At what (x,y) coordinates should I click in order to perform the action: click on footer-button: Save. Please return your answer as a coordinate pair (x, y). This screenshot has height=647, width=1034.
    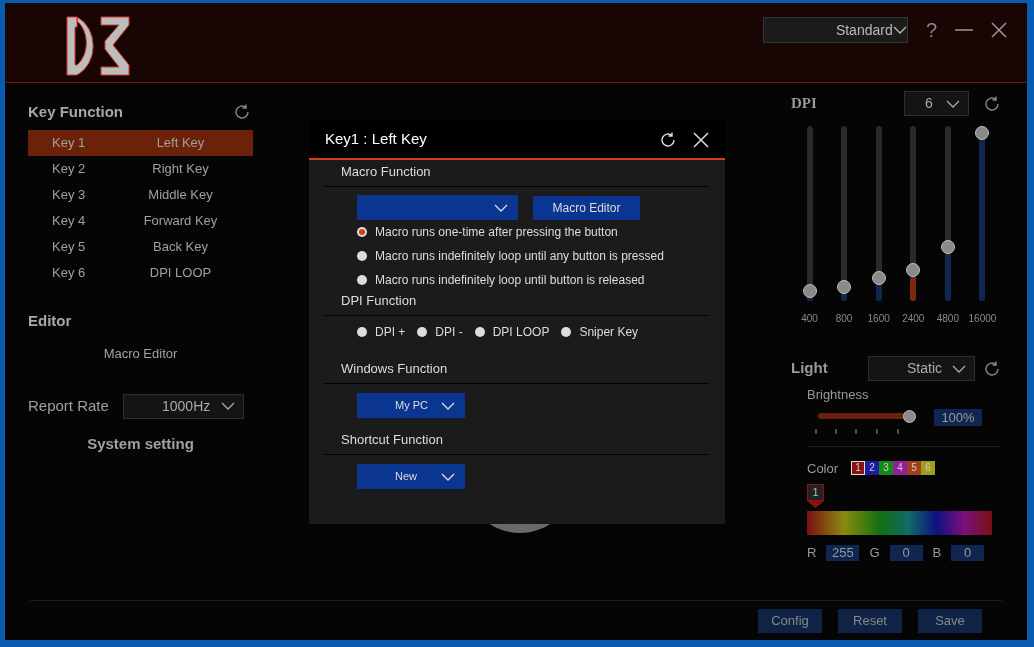
    Looking at the image, I should click on (950, 620).